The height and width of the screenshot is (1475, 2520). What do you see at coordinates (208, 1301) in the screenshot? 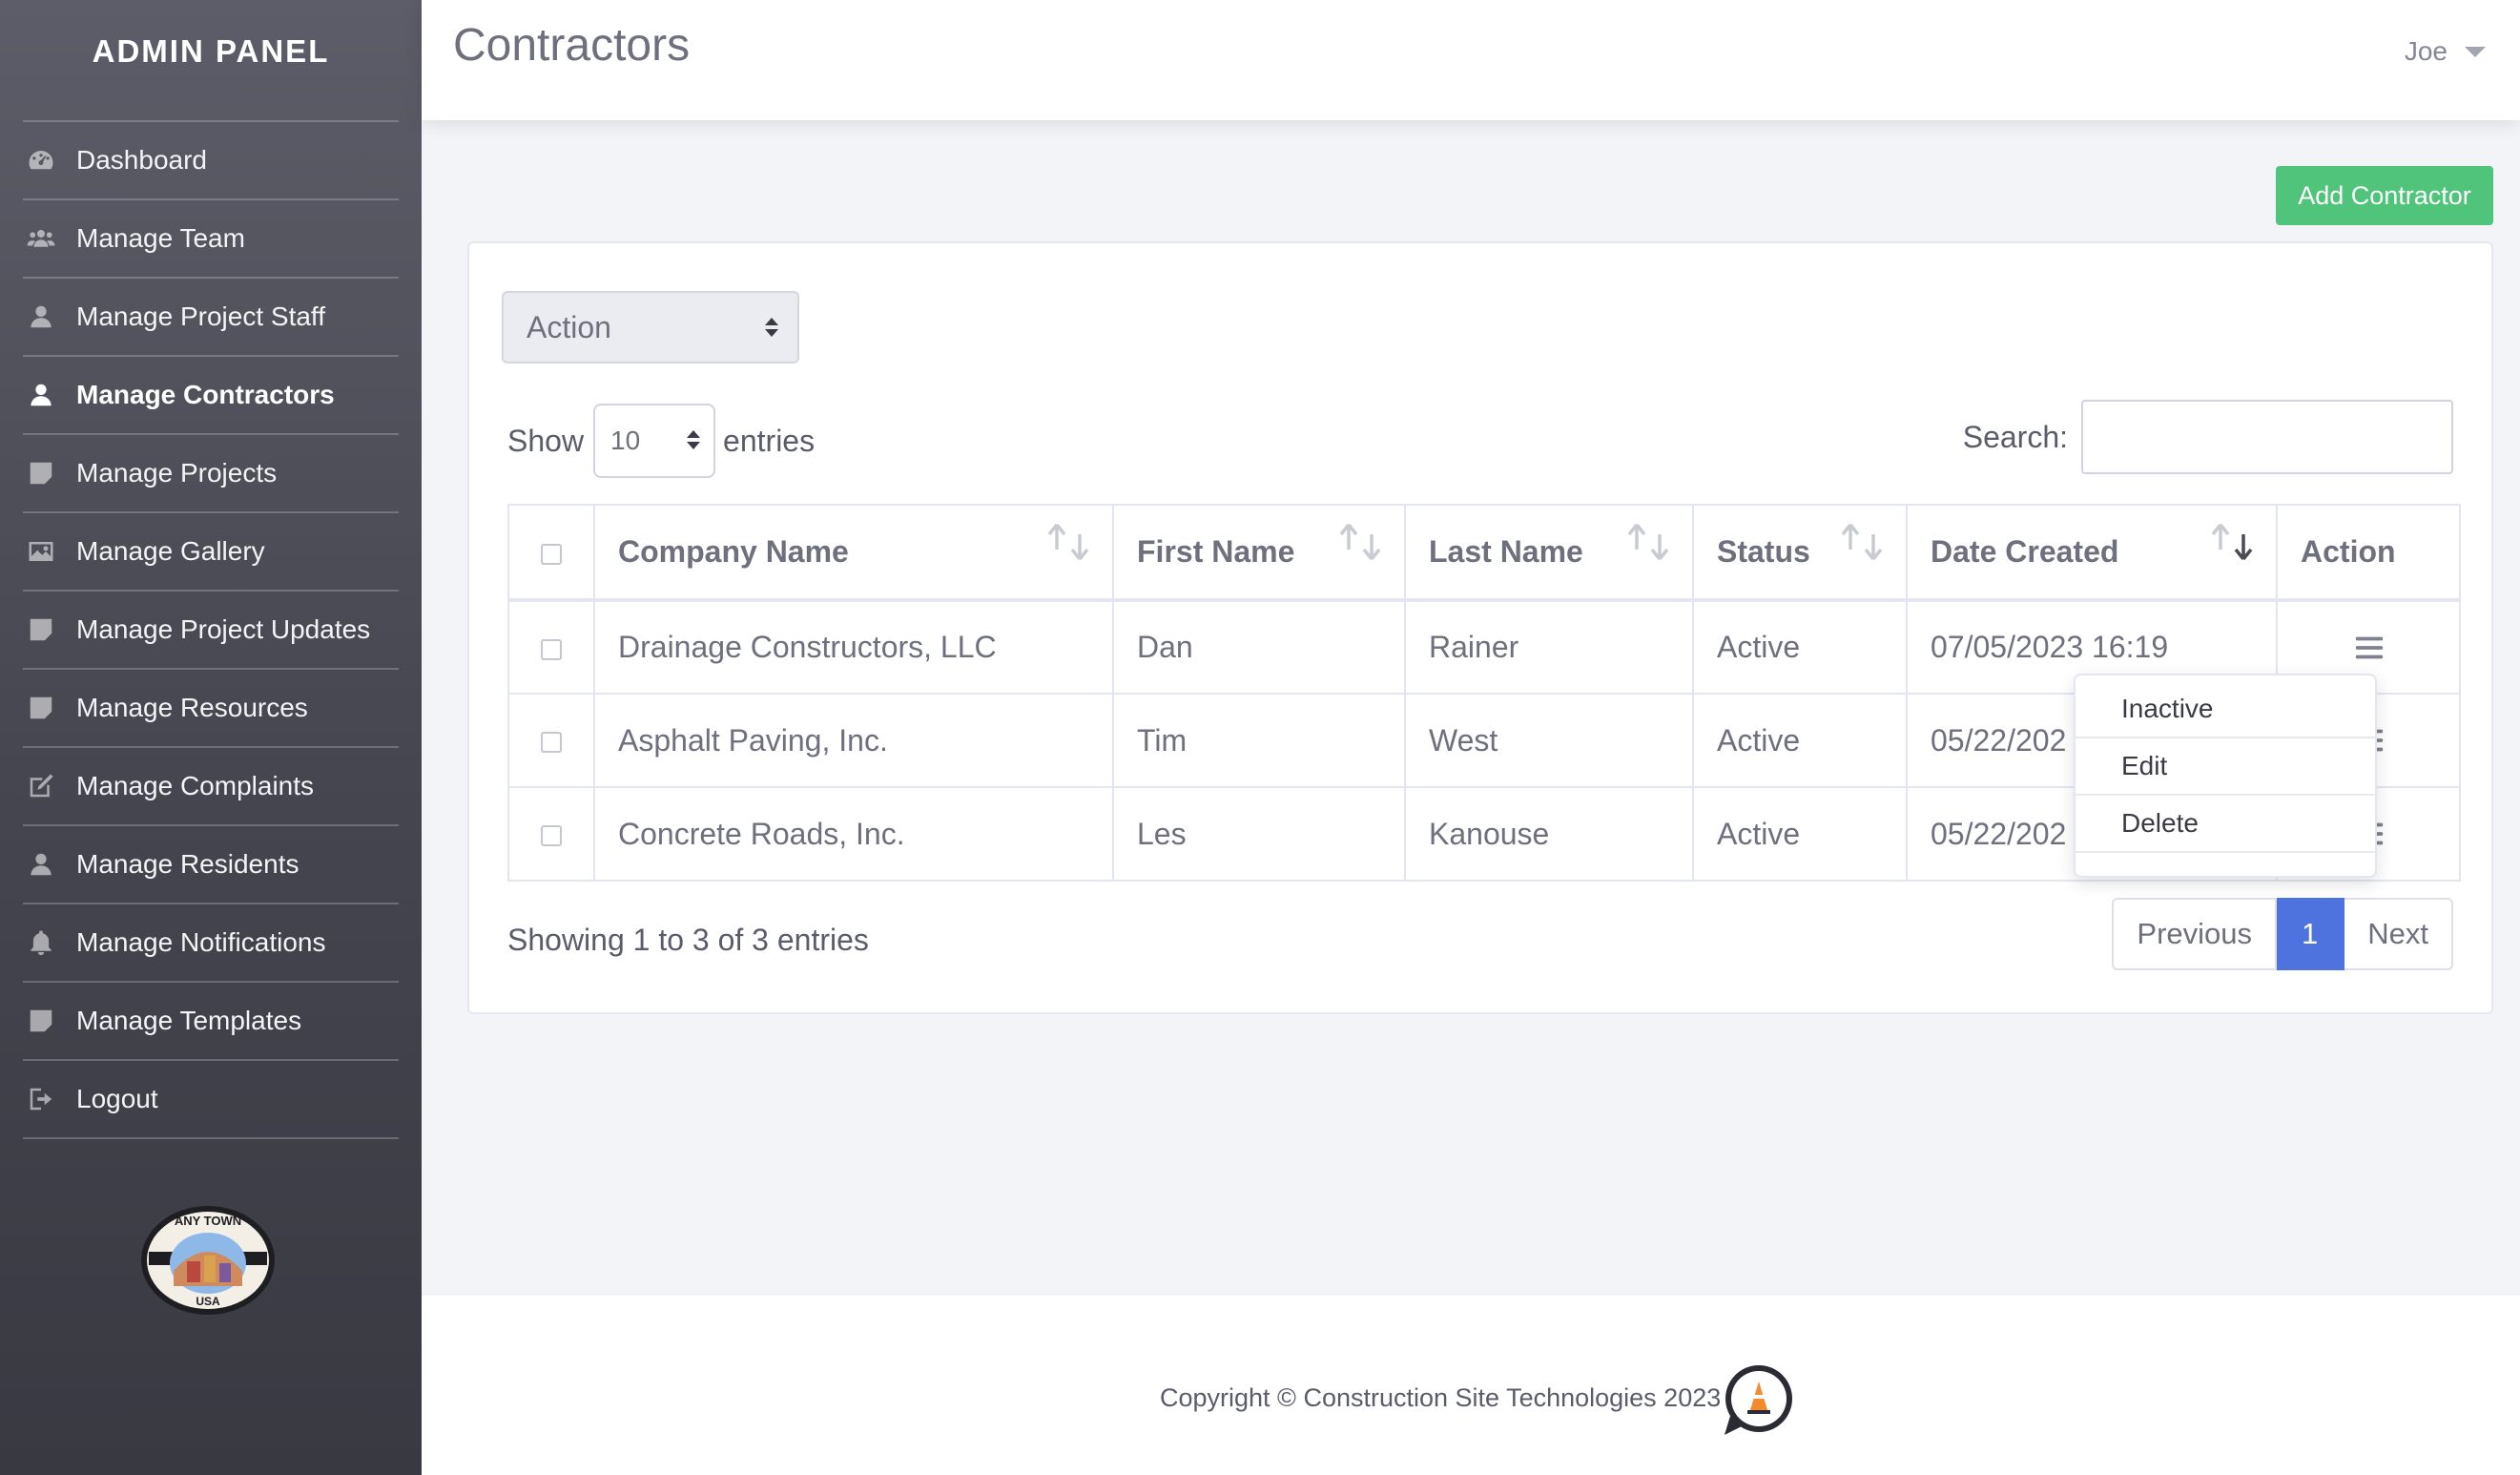
I see `logo-text-bottom: USA` at bounding box center [208, 1301].